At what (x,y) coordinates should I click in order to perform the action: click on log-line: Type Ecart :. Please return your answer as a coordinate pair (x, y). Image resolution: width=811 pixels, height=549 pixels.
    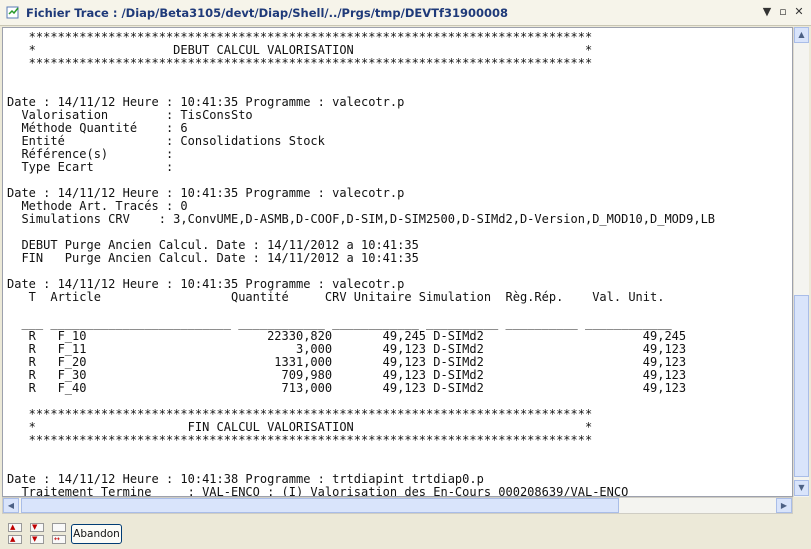
    Looking at the image, I should click on (90, 167).